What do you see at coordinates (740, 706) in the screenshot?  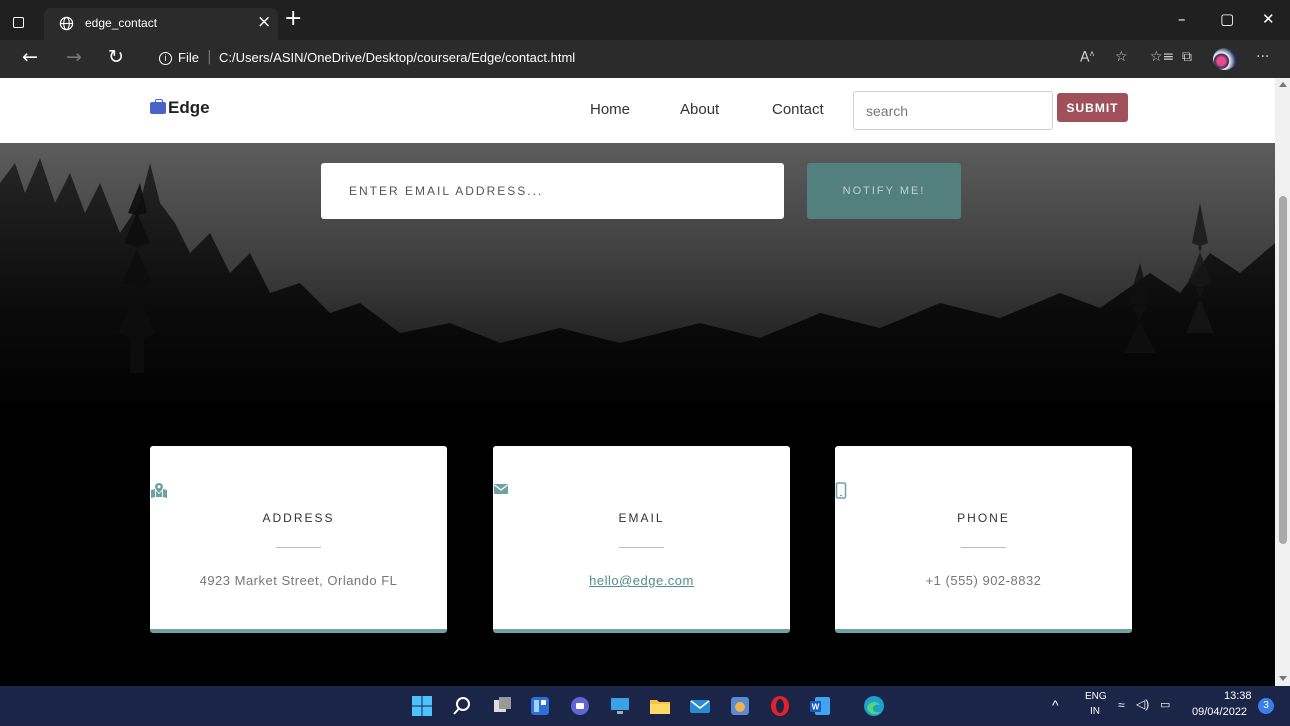 I see `photos-app-icon` at bounding box center [740, 706].